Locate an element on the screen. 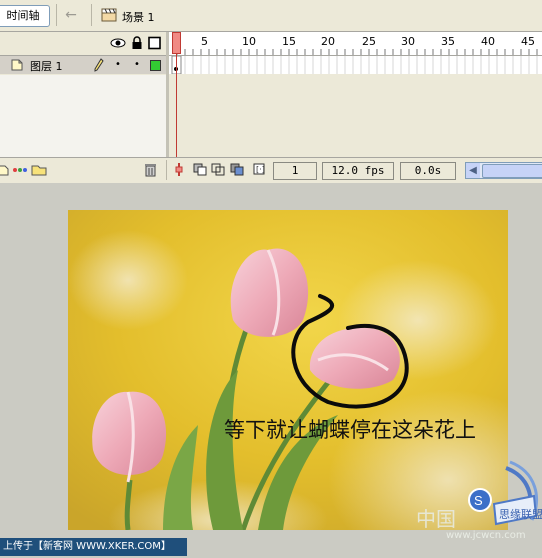  timeline-toggle-button: 时间轴 is located at coordinates (25, 16).